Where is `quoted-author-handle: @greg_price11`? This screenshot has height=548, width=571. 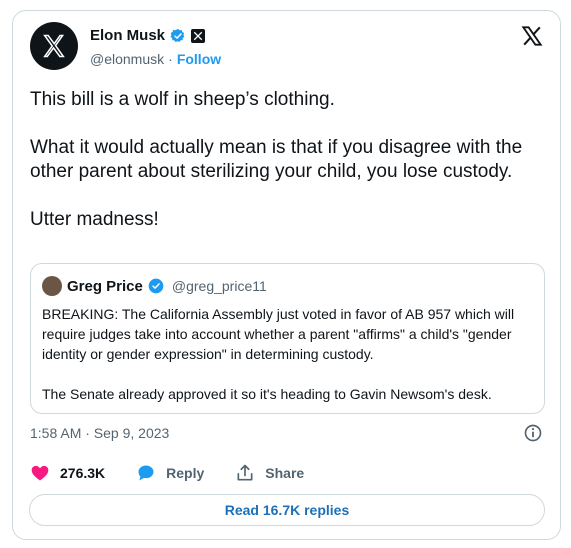
quoted-author-handle: @greg_price11 is located at coordinates (219, 286).